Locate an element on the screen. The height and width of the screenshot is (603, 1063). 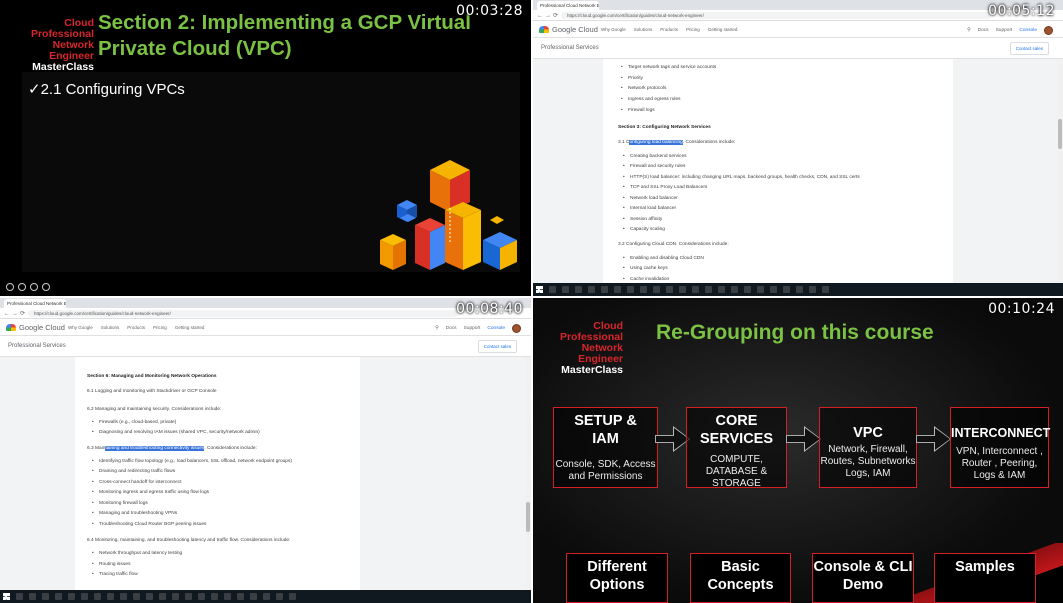
brand-line-3: MasterClass is located at coordinates (592, 370).